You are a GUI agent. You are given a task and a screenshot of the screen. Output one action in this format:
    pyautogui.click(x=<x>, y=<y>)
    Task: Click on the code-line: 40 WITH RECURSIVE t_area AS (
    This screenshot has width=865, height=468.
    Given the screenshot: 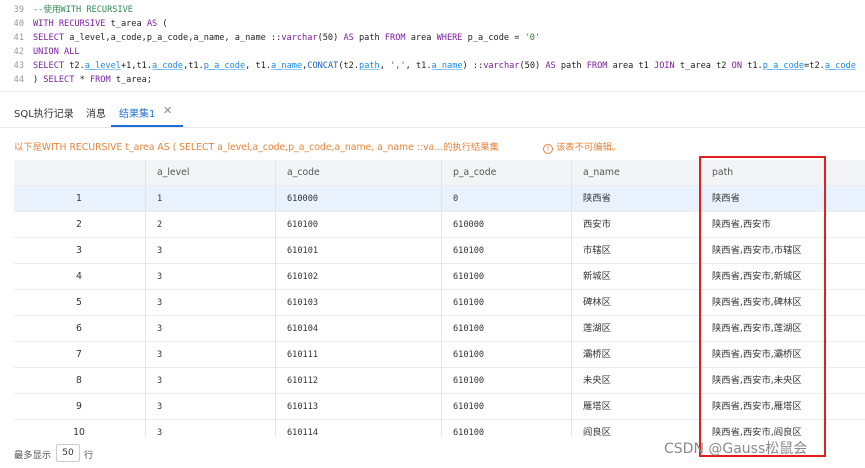 What is the action you would take?
    pyautogui.click(x=84, y=24)
    